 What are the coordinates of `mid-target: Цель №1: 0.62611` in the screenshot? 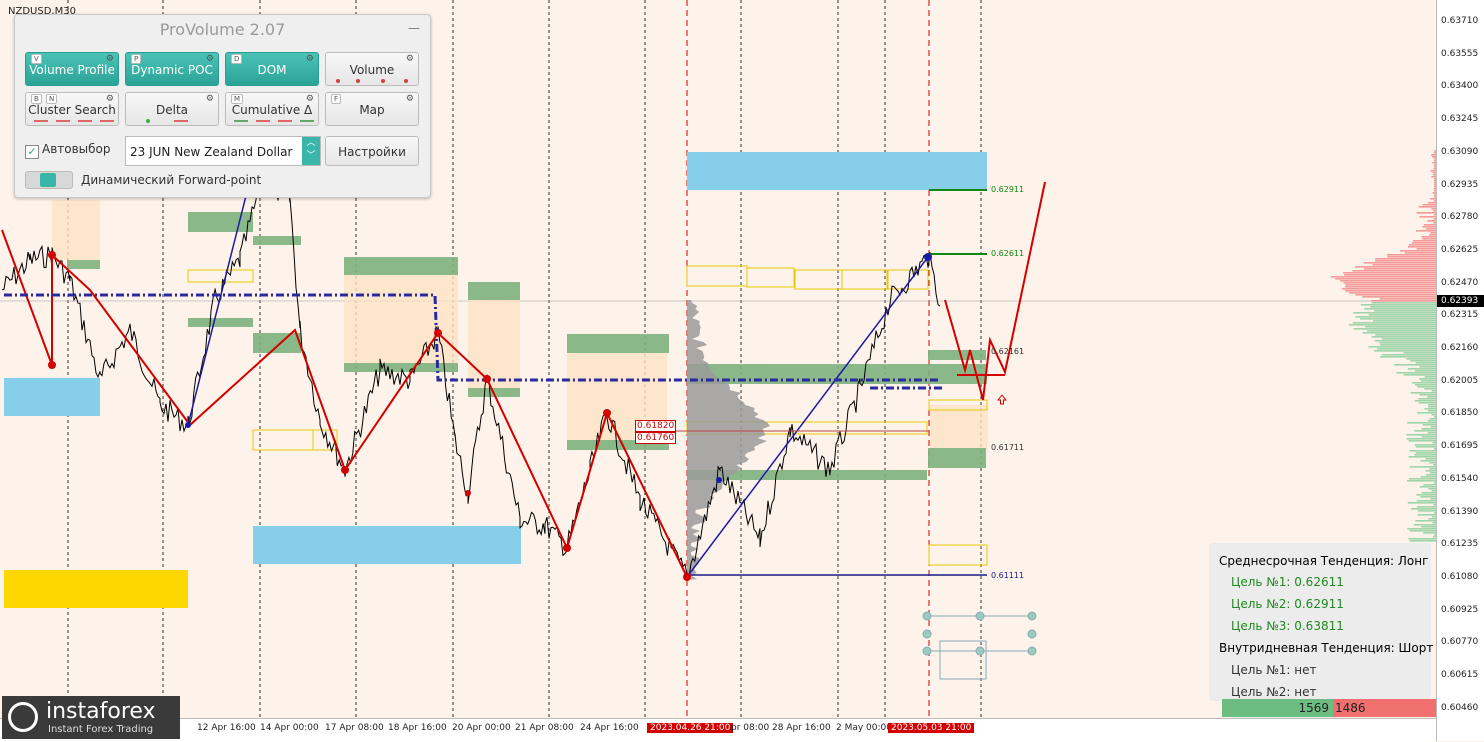 It's located at (1287, 582).